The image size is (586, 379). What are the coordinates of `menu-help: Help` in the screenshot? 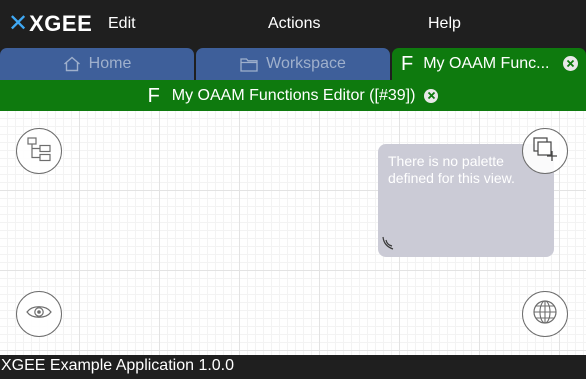 It's located at (444, 24).